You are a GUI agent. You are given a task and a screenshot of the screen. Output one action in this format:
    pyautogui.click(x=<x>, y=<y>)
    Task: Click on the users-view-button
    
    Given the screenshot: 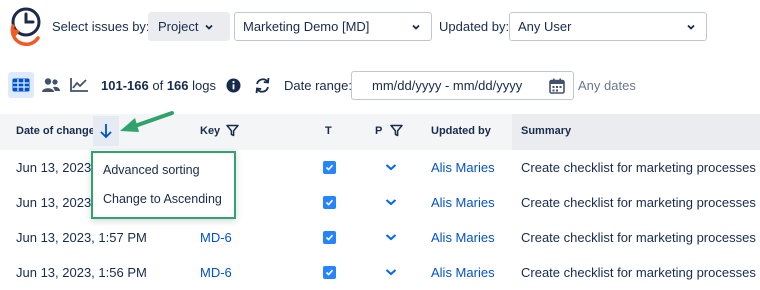 What is the action you would take?
    pyautogui.click(x=51, y=85)
    